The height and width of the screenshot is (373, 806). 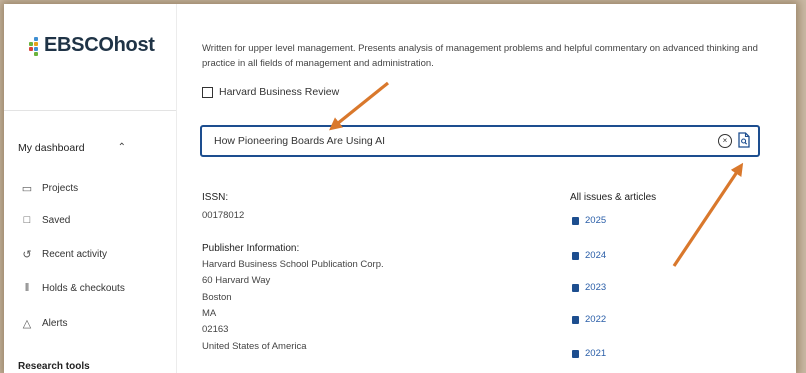 What do you see at coordinates (613, 197) in the screenshot?
I see `all-issues-heading: All issues & articles` at bounding box center [613, 197].